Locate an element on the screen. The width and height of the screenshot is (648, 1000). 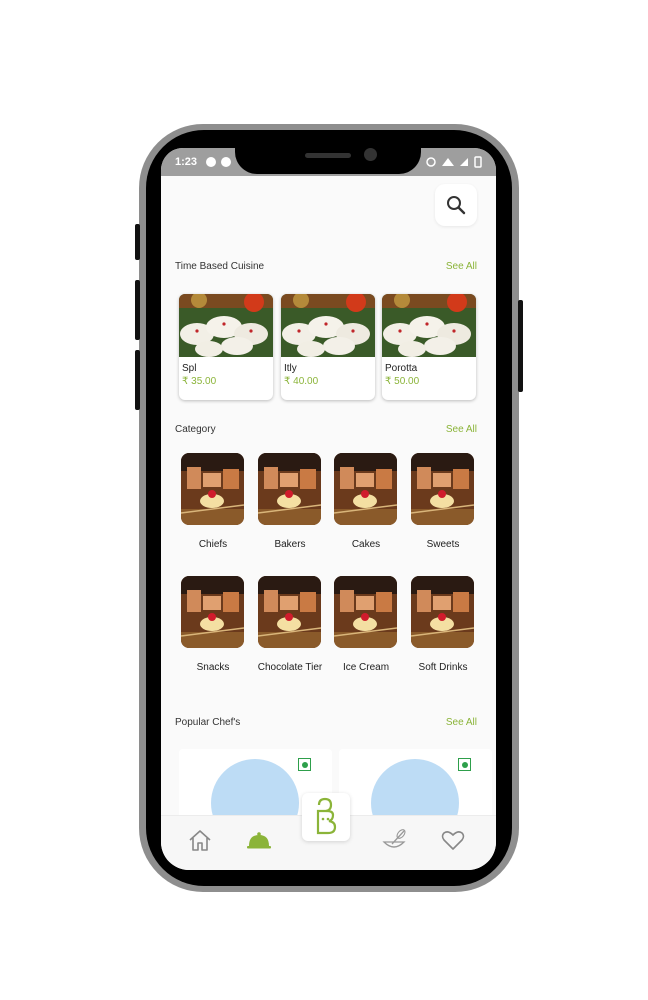
app-logo is located at coordinates (326, 816).